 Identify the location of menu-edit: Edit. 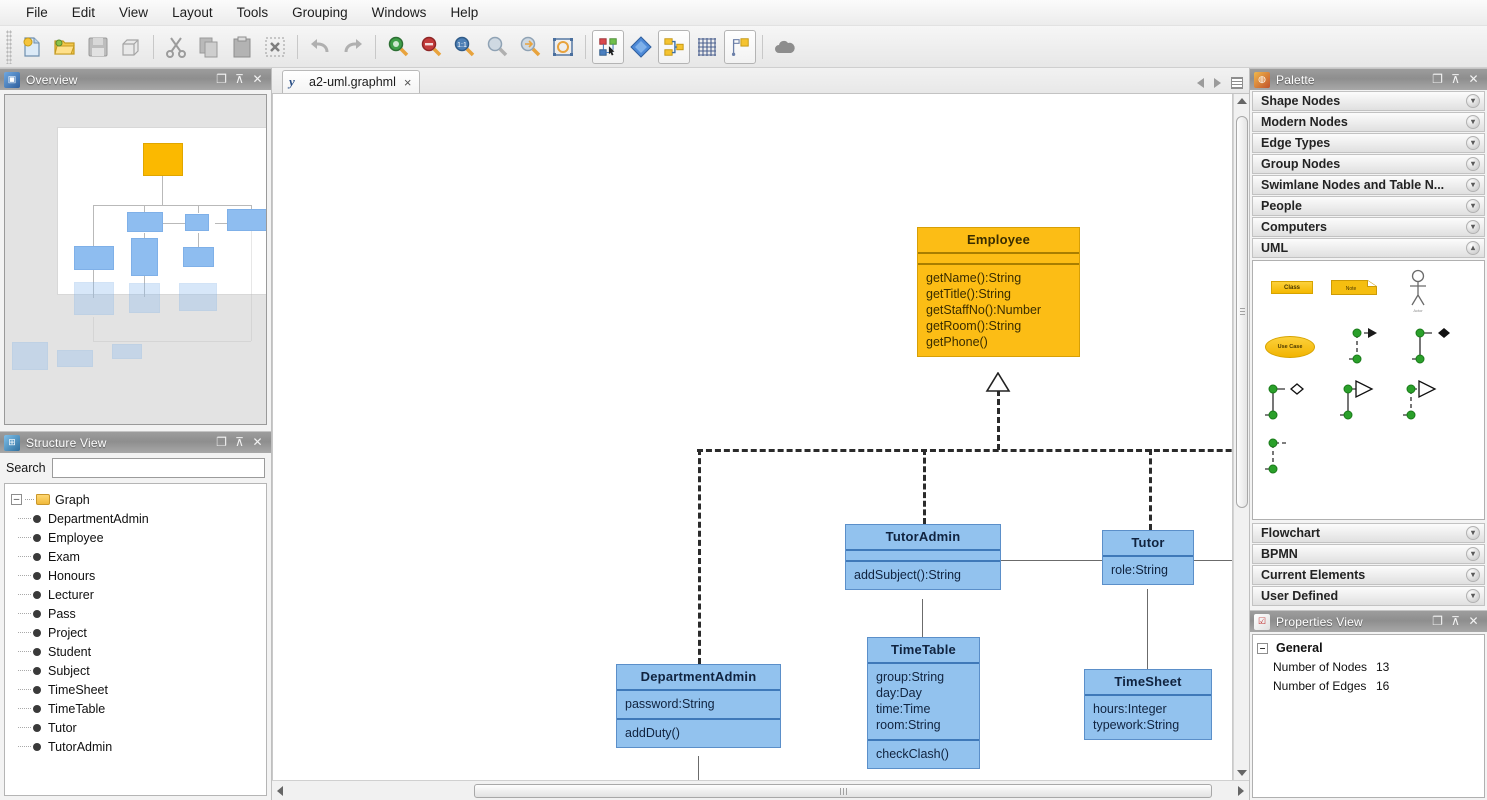
(83, 12).